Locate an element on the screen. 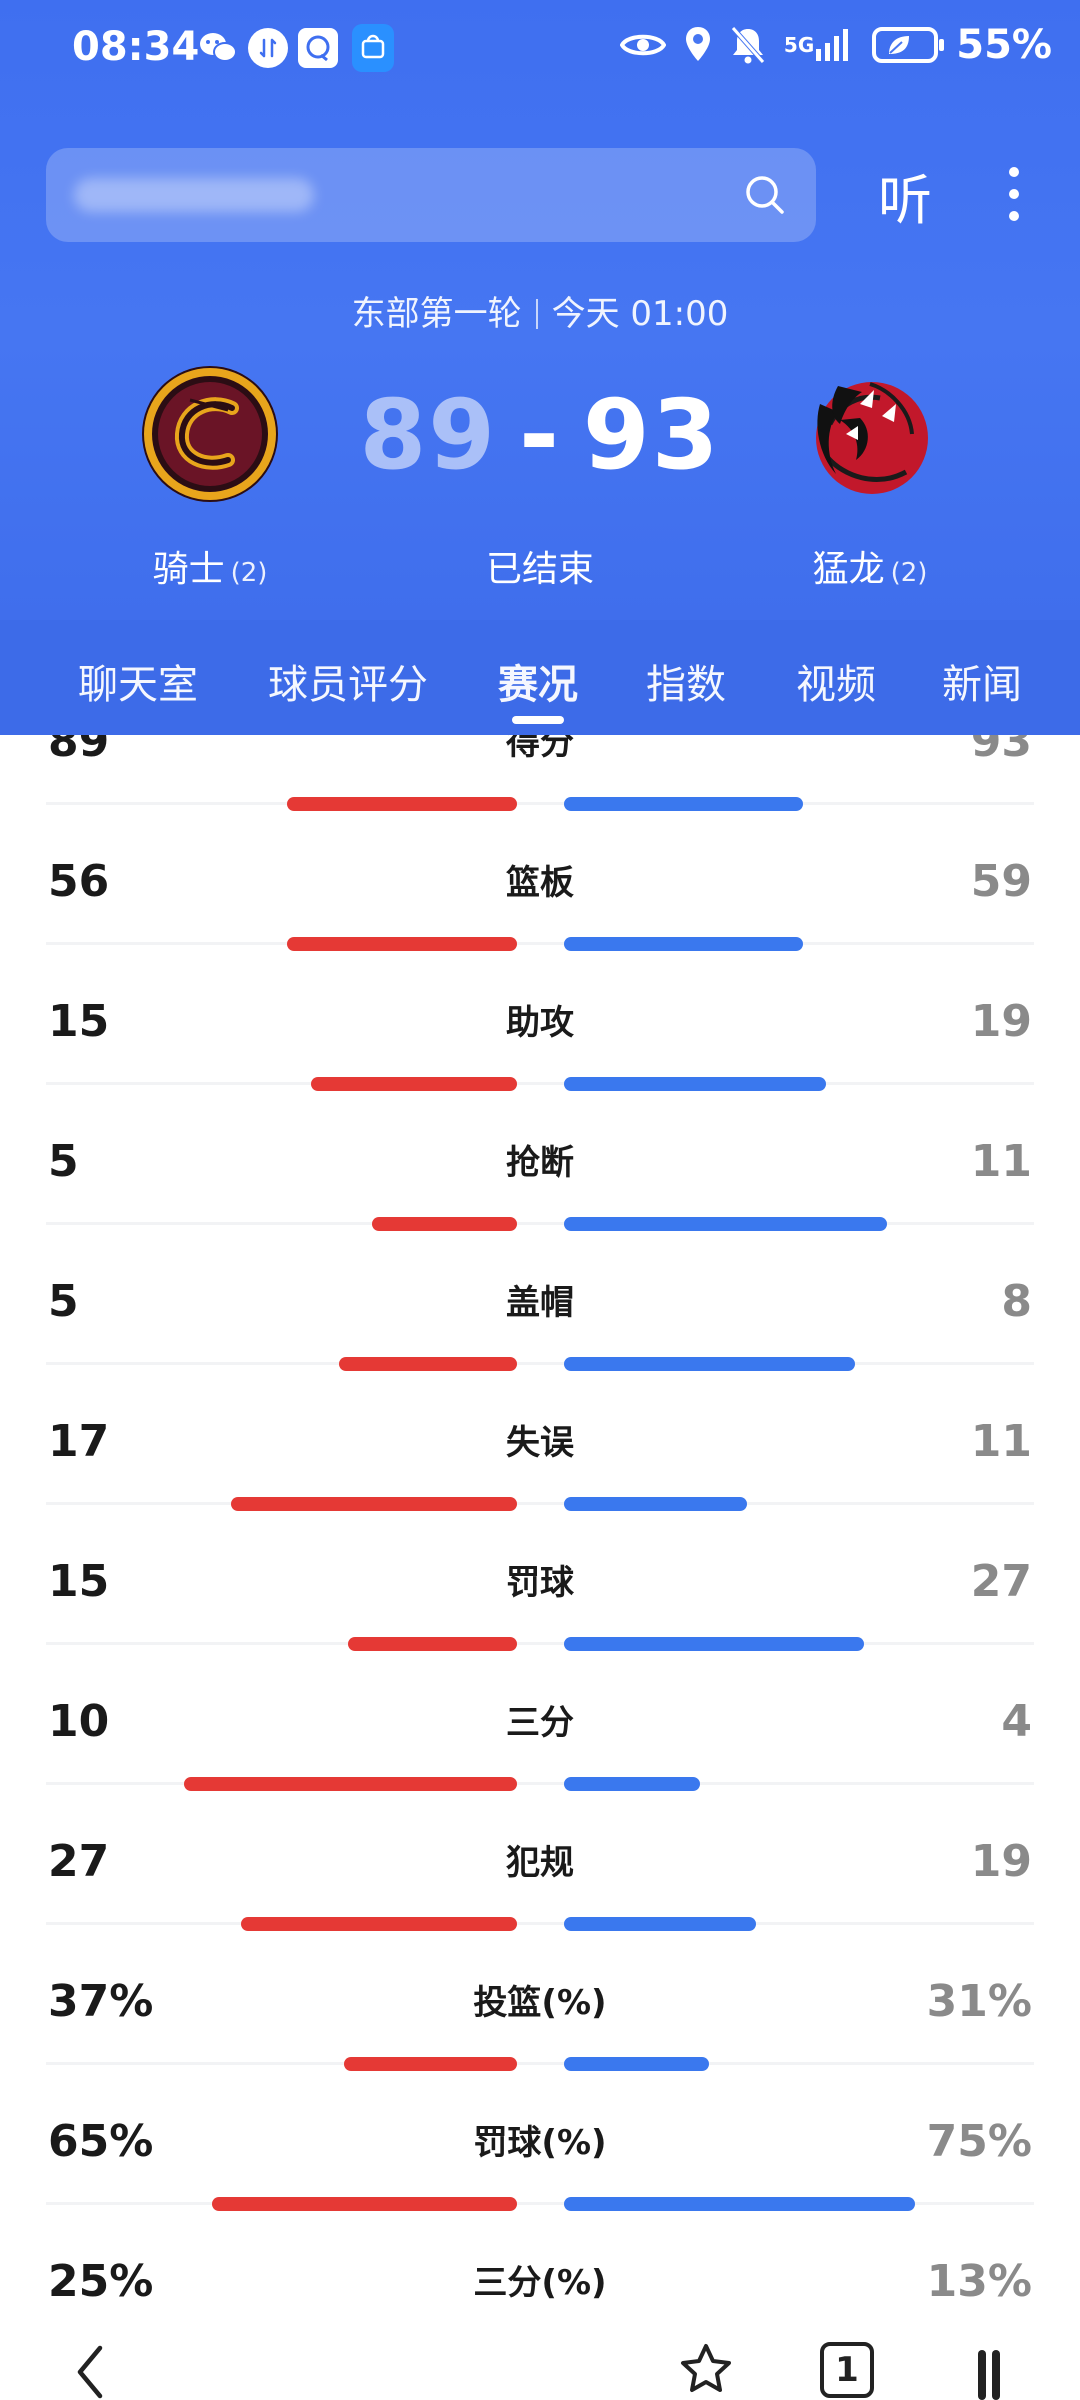  home-stat-value: 17 is located at coordinates (79, 1441).